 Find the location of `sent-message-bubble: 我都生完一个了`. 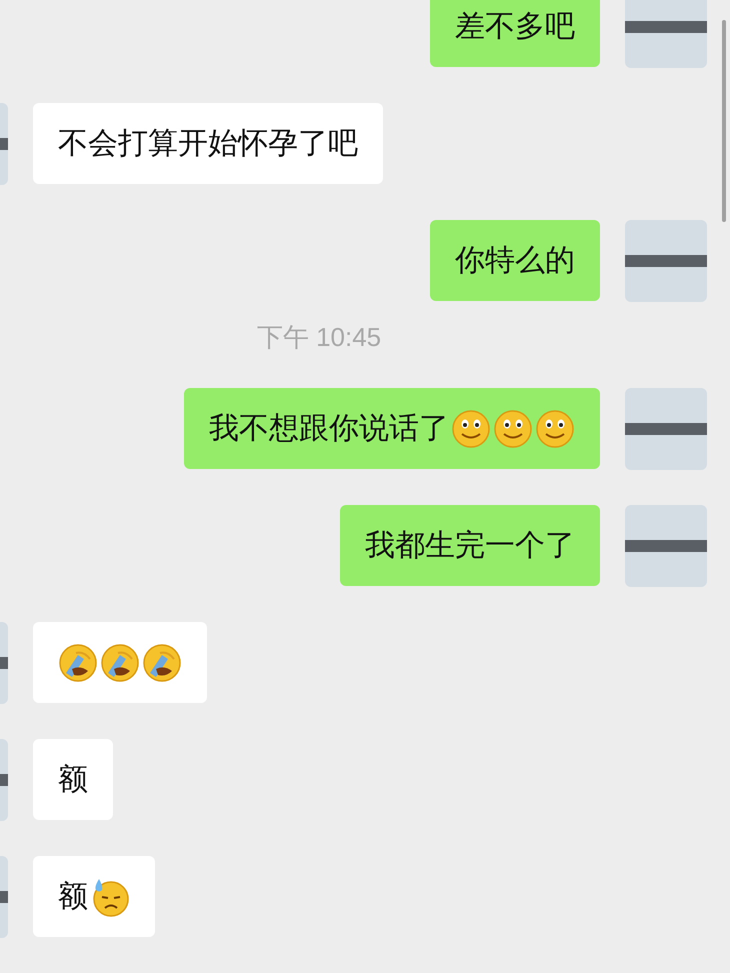

sent-message-bubble: 我都生完一个了 is located at coordinates (470, 545).